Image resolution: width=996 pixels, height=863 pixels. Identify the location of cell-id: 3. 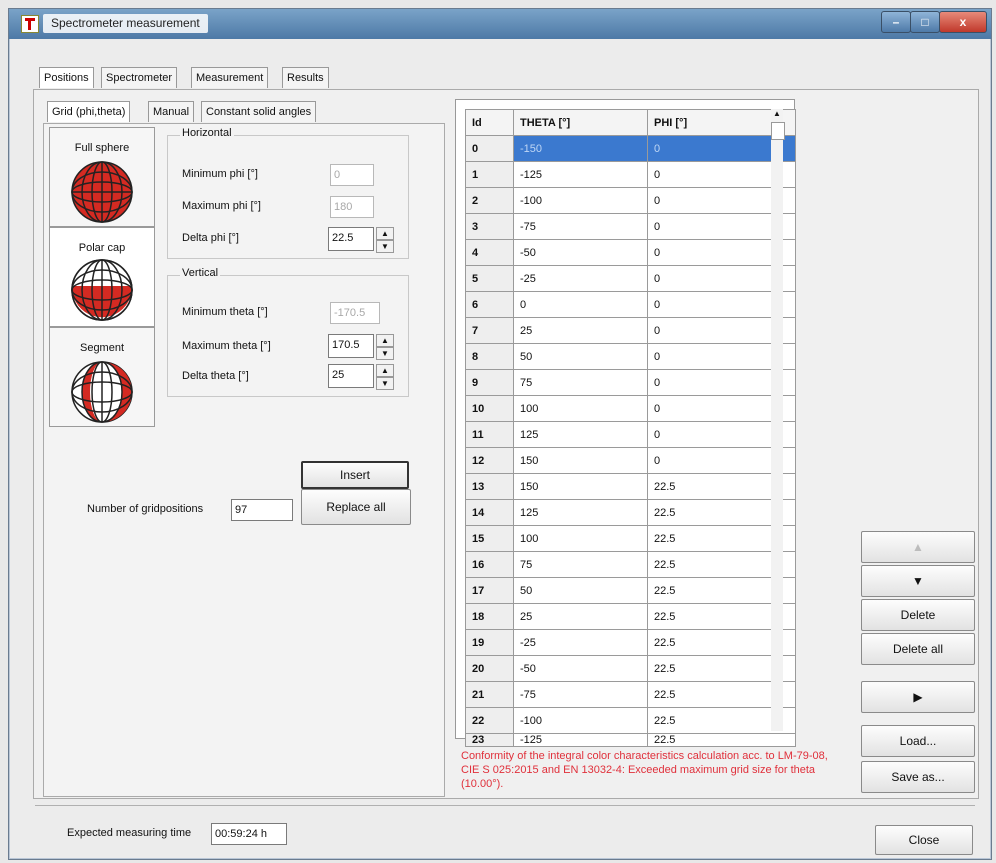
(489, 226).